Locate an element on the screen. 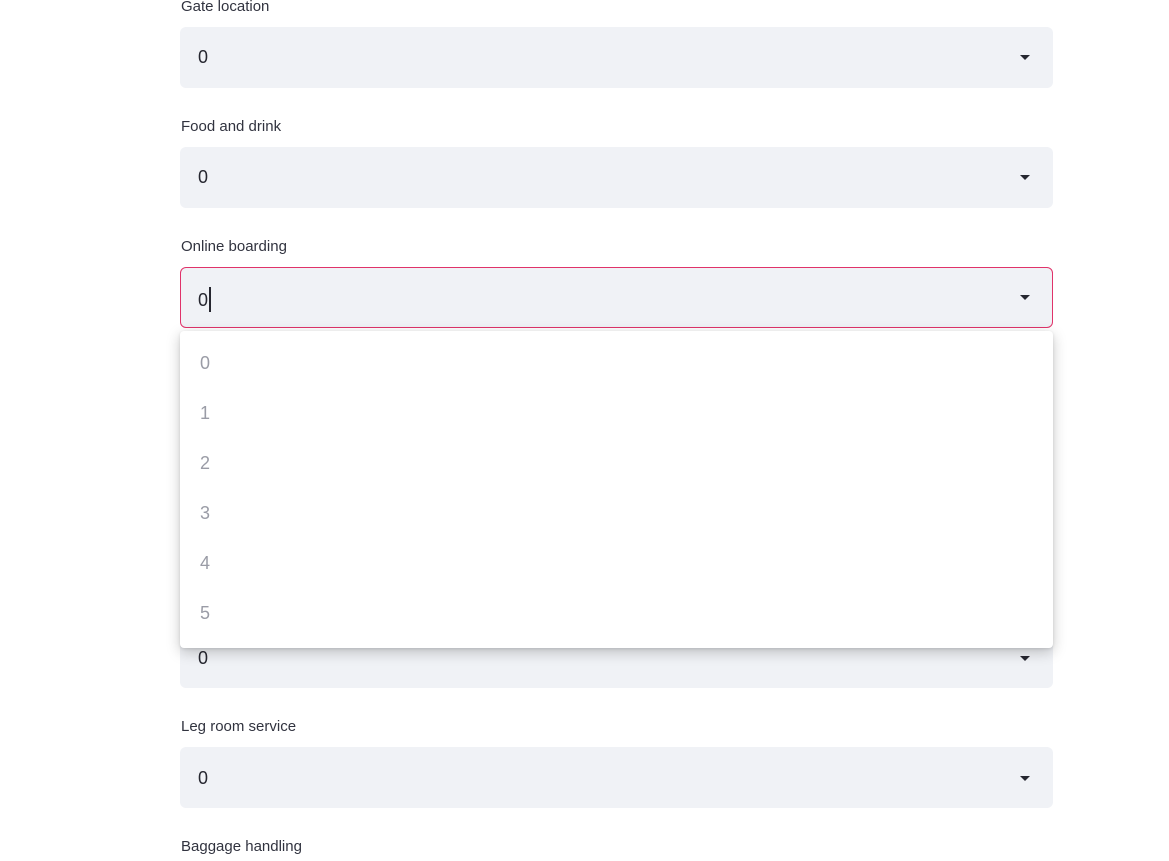  leg-room-service-value: 0 is located at coordinates (203, 778).